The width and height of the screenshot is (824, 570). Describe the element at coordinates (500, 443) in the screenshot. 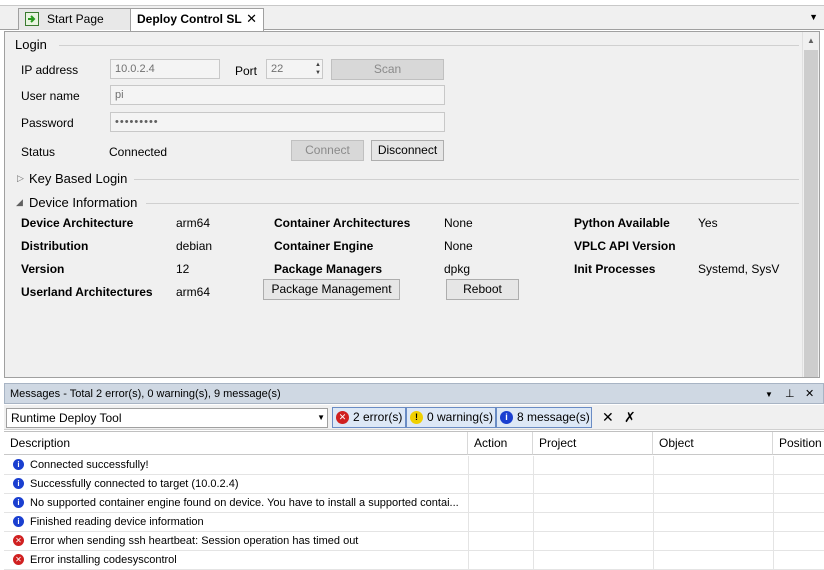

I see `column-header-action: Action` at that location.